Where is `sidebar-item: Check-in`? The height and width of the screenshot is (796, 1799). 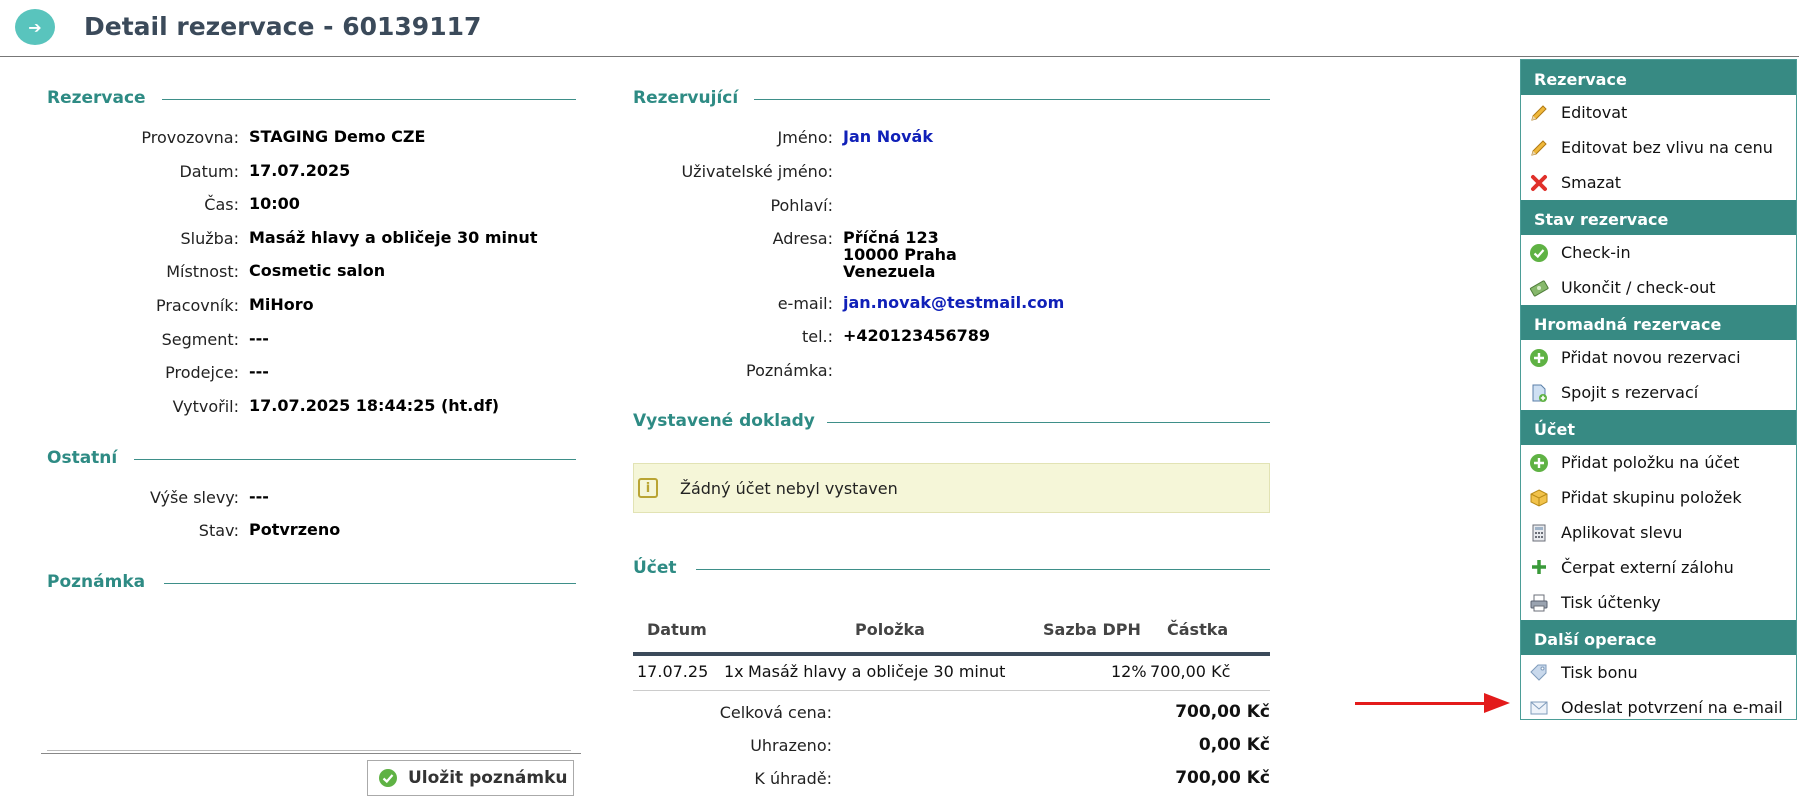
sidebar-item: Check-in is located at coordinates (1658, 252).